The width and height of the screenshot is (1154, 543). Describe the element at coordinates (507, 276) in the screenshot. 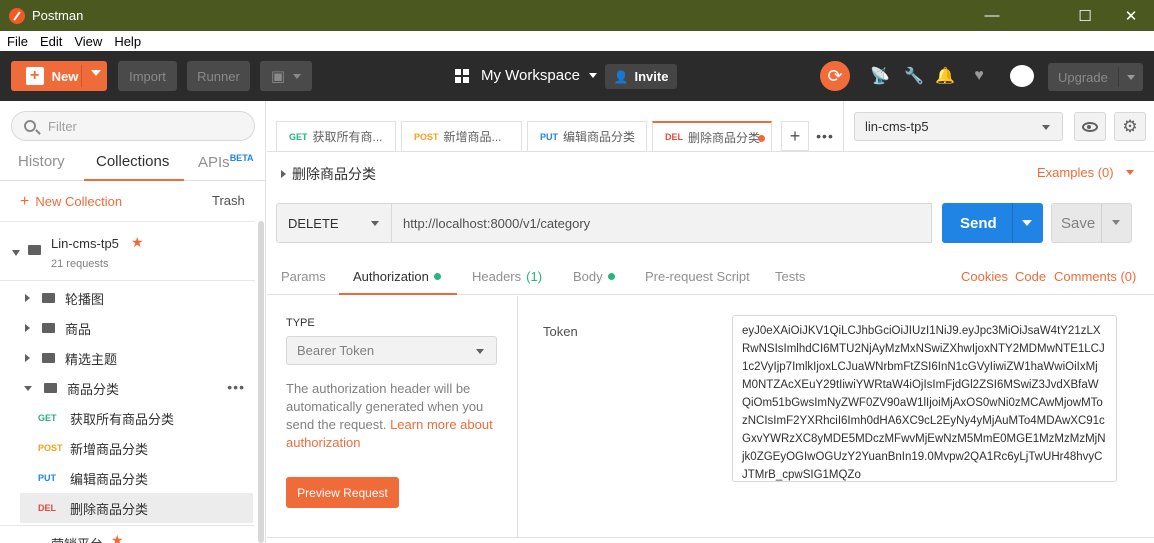

I see `tab-headers: Headers (1)` at that location.